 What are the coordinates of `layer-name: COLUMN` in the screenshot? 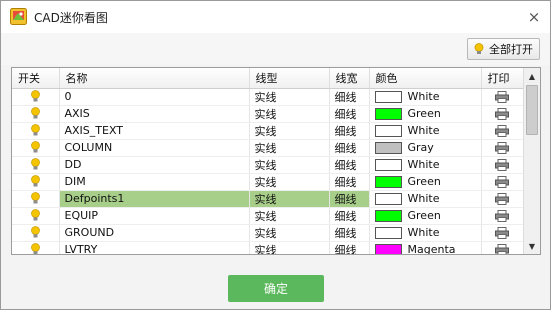 It's located at (154, 148).